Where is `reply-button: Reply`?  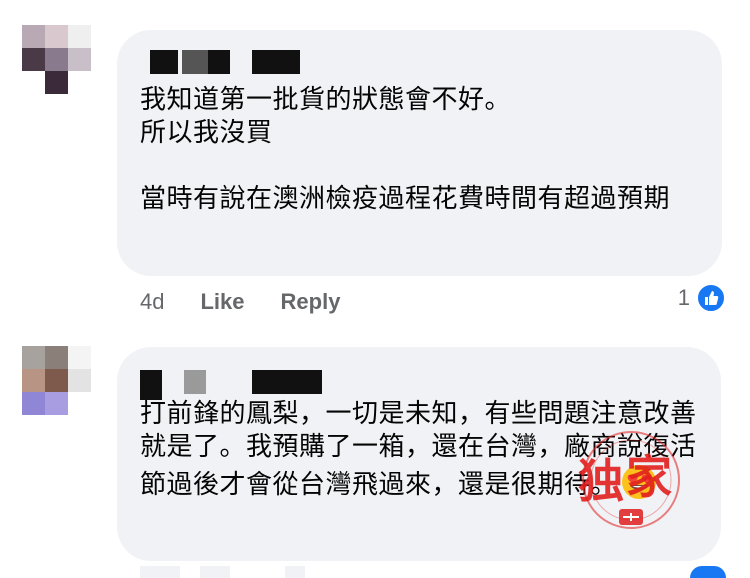
reply-button: Reply is located at coordinates (311, 302).